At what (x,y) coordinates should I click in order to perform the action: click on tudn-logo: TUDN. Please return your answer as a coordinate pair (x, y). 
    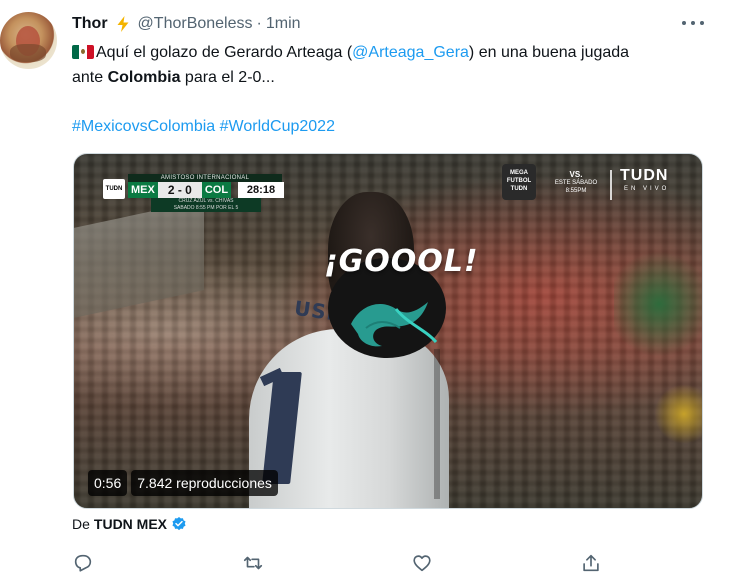
    Looking at the image, I should click on (114, 189).